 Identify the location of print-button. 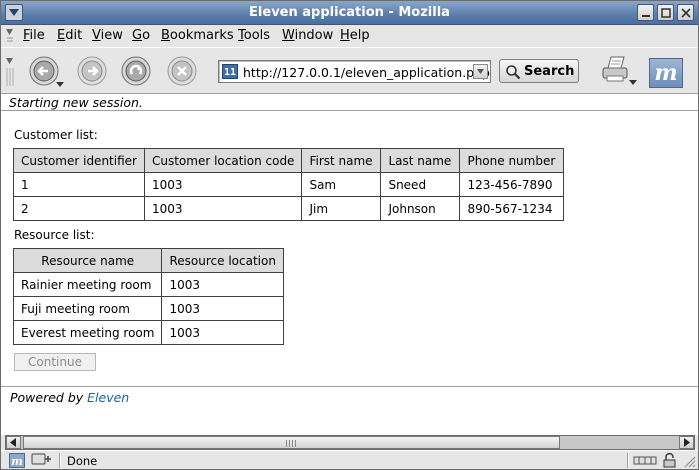
(619, 71).